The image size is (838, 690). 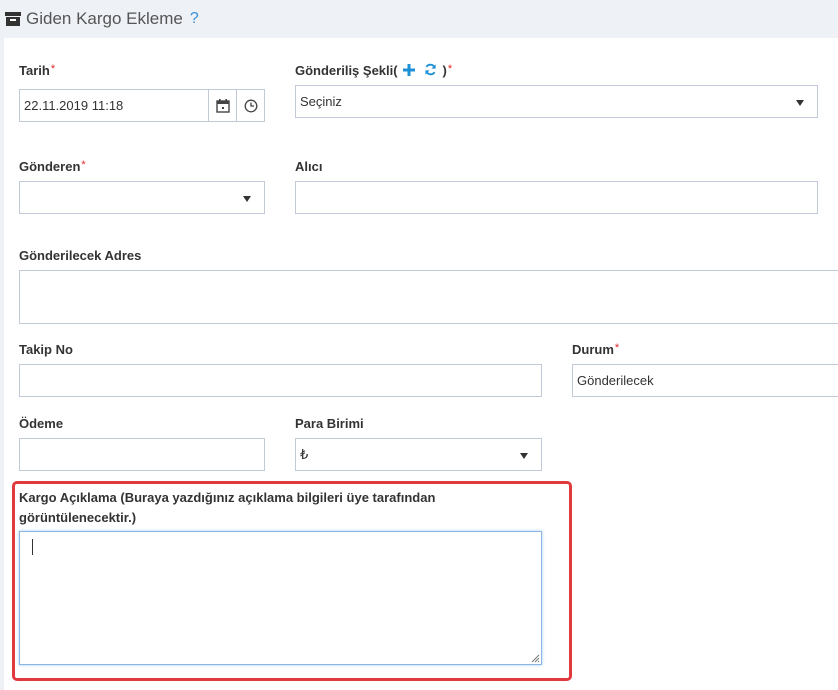 I want to click on gonderilis-value: Seçiniz, so click(x=321, y=101).